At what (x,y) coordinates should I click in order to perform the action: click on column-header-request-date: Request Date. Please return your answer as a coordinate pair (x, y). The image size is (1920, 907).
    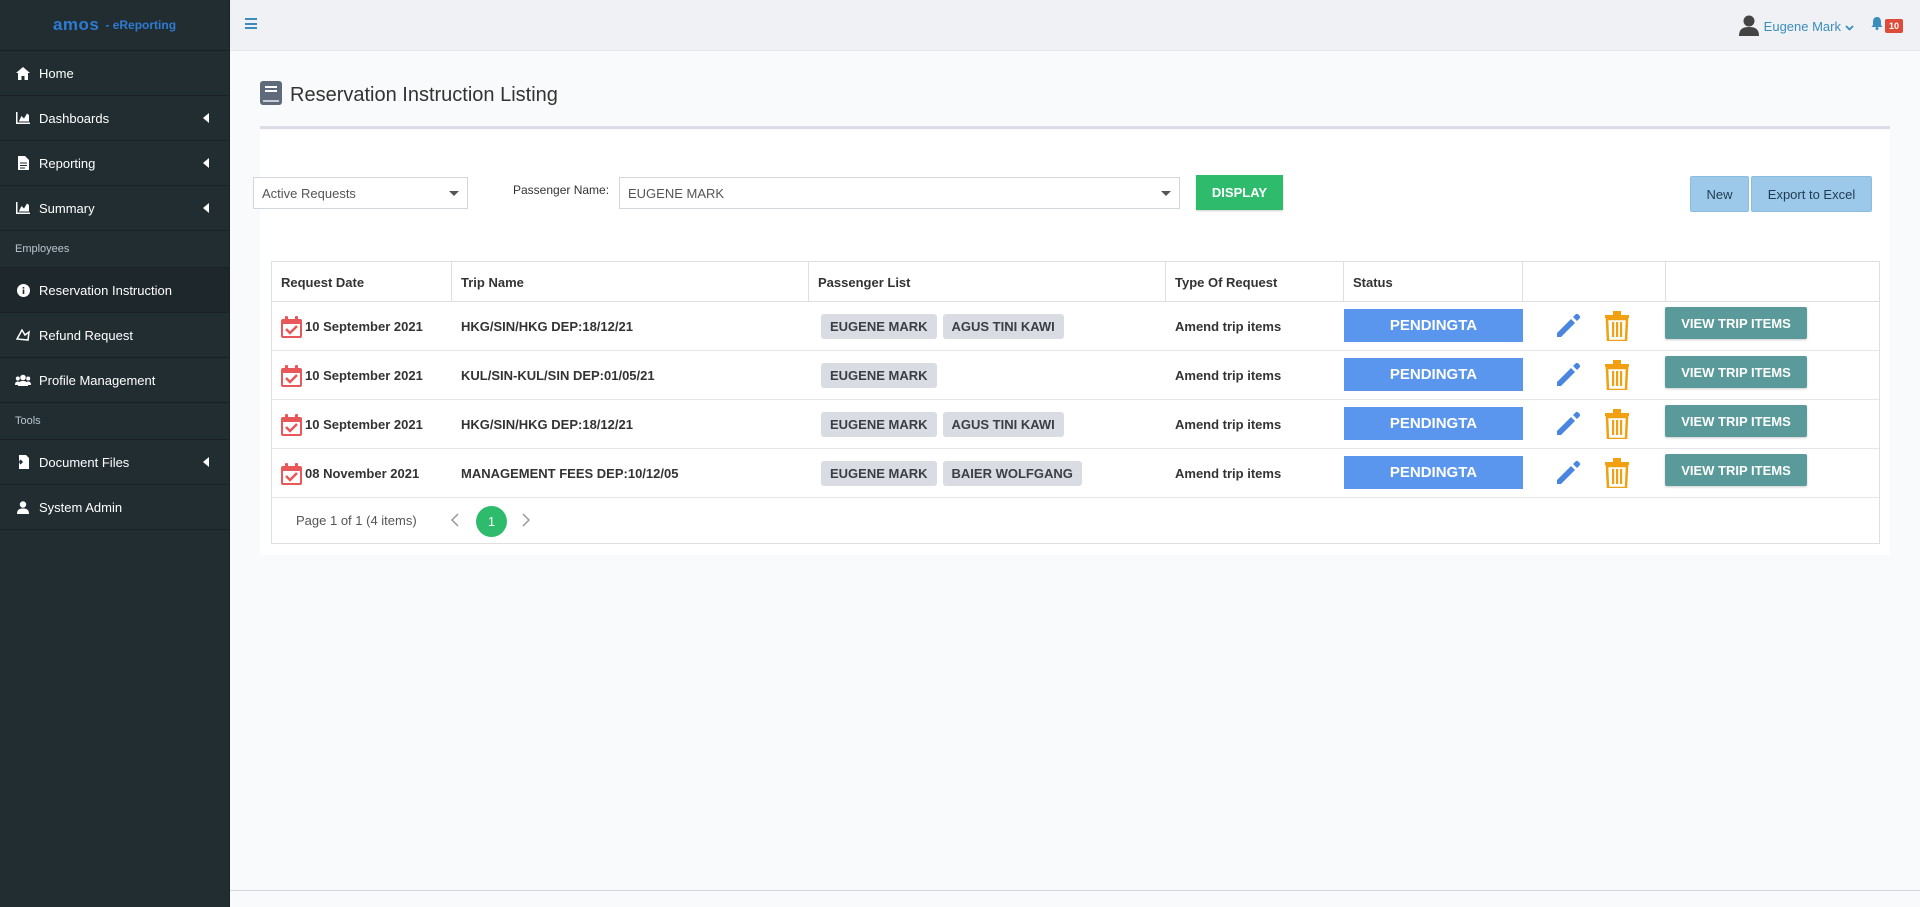
    Looking at the image, I should click on (362, 282).